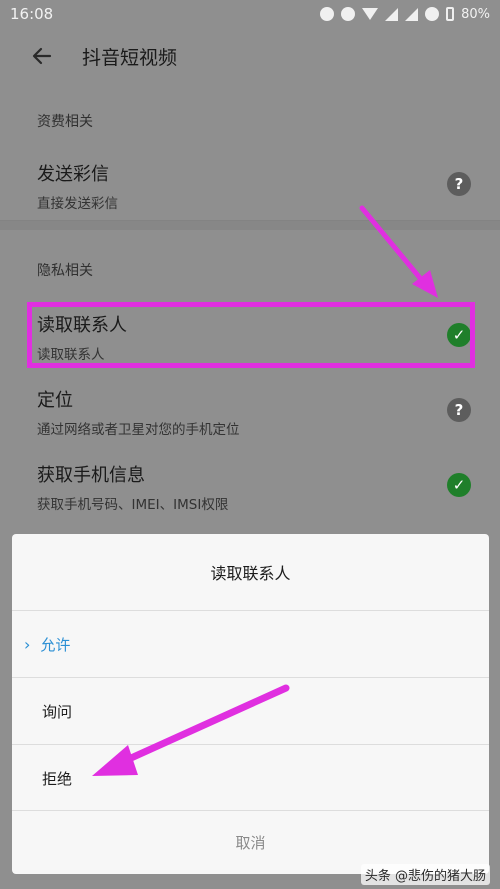 This screenshot has width=500, height=889. Describe the element at coordinates (65, 122) in the screenshot. I see `section-label-billing: 资费相关` at that location.